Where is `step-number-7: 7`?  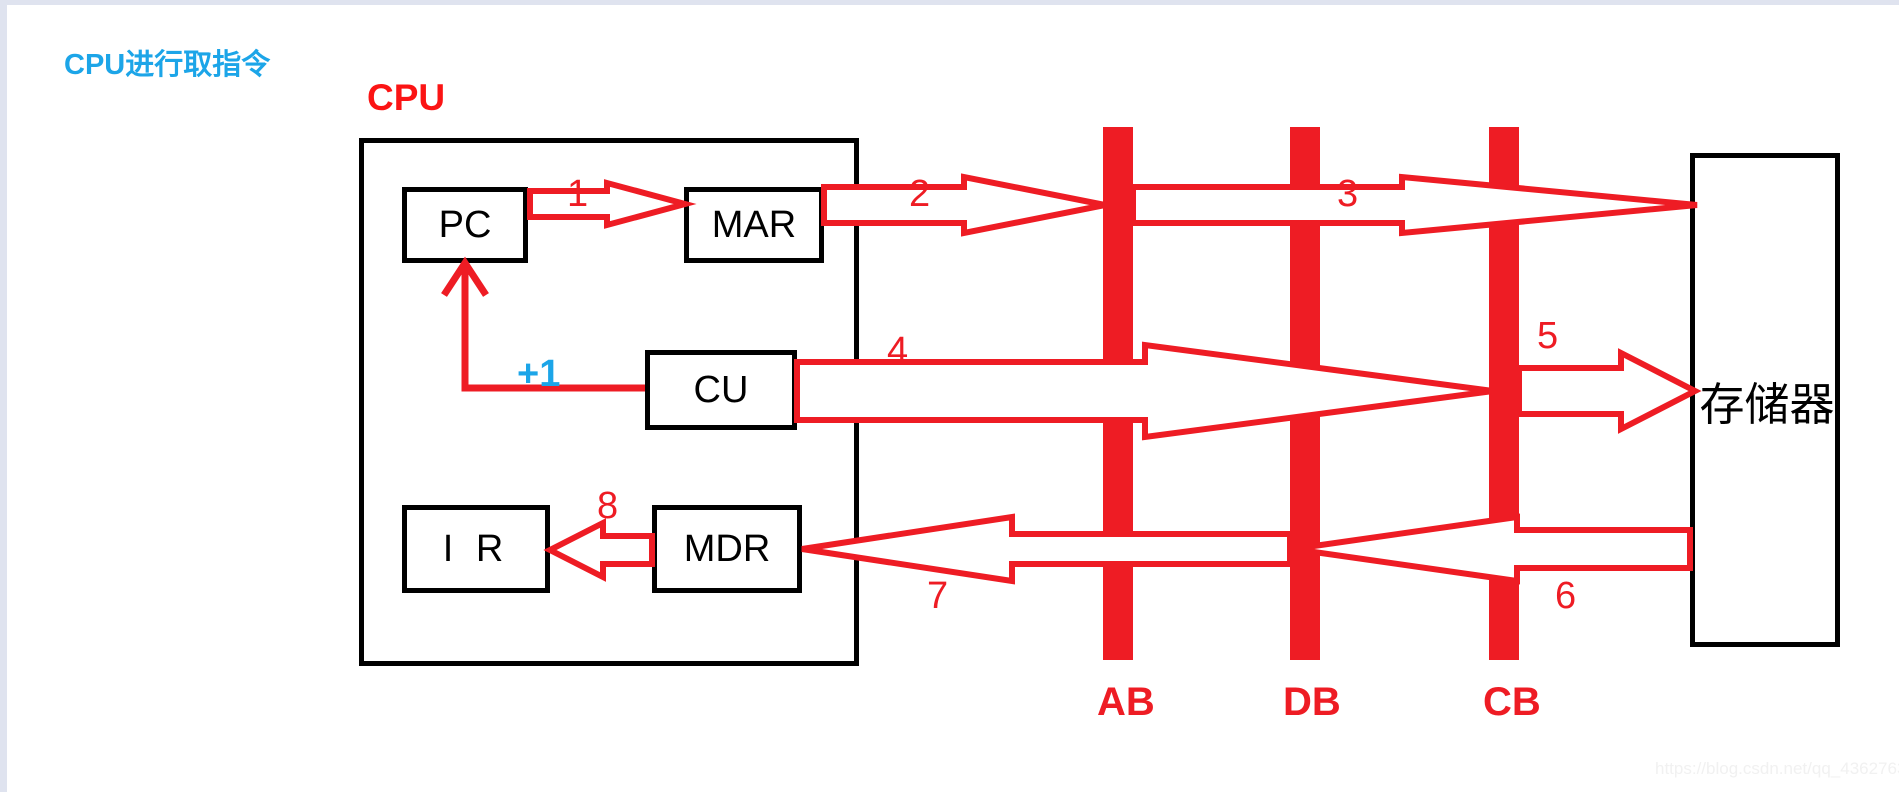
step-number-7: 7 is located at coordinates (938, 596).